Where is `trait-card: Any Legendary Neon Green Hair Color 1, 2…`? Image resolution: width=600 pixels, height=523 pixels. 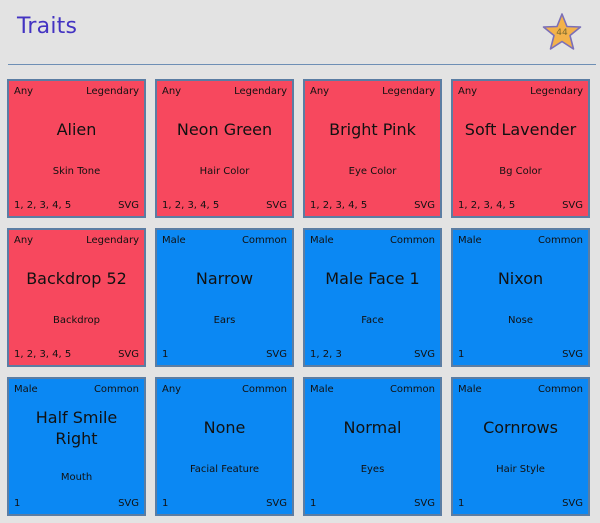 trait-card: Any Legendary Neon Green Hair Color 1, 2… is located at coordinates (224, 148).